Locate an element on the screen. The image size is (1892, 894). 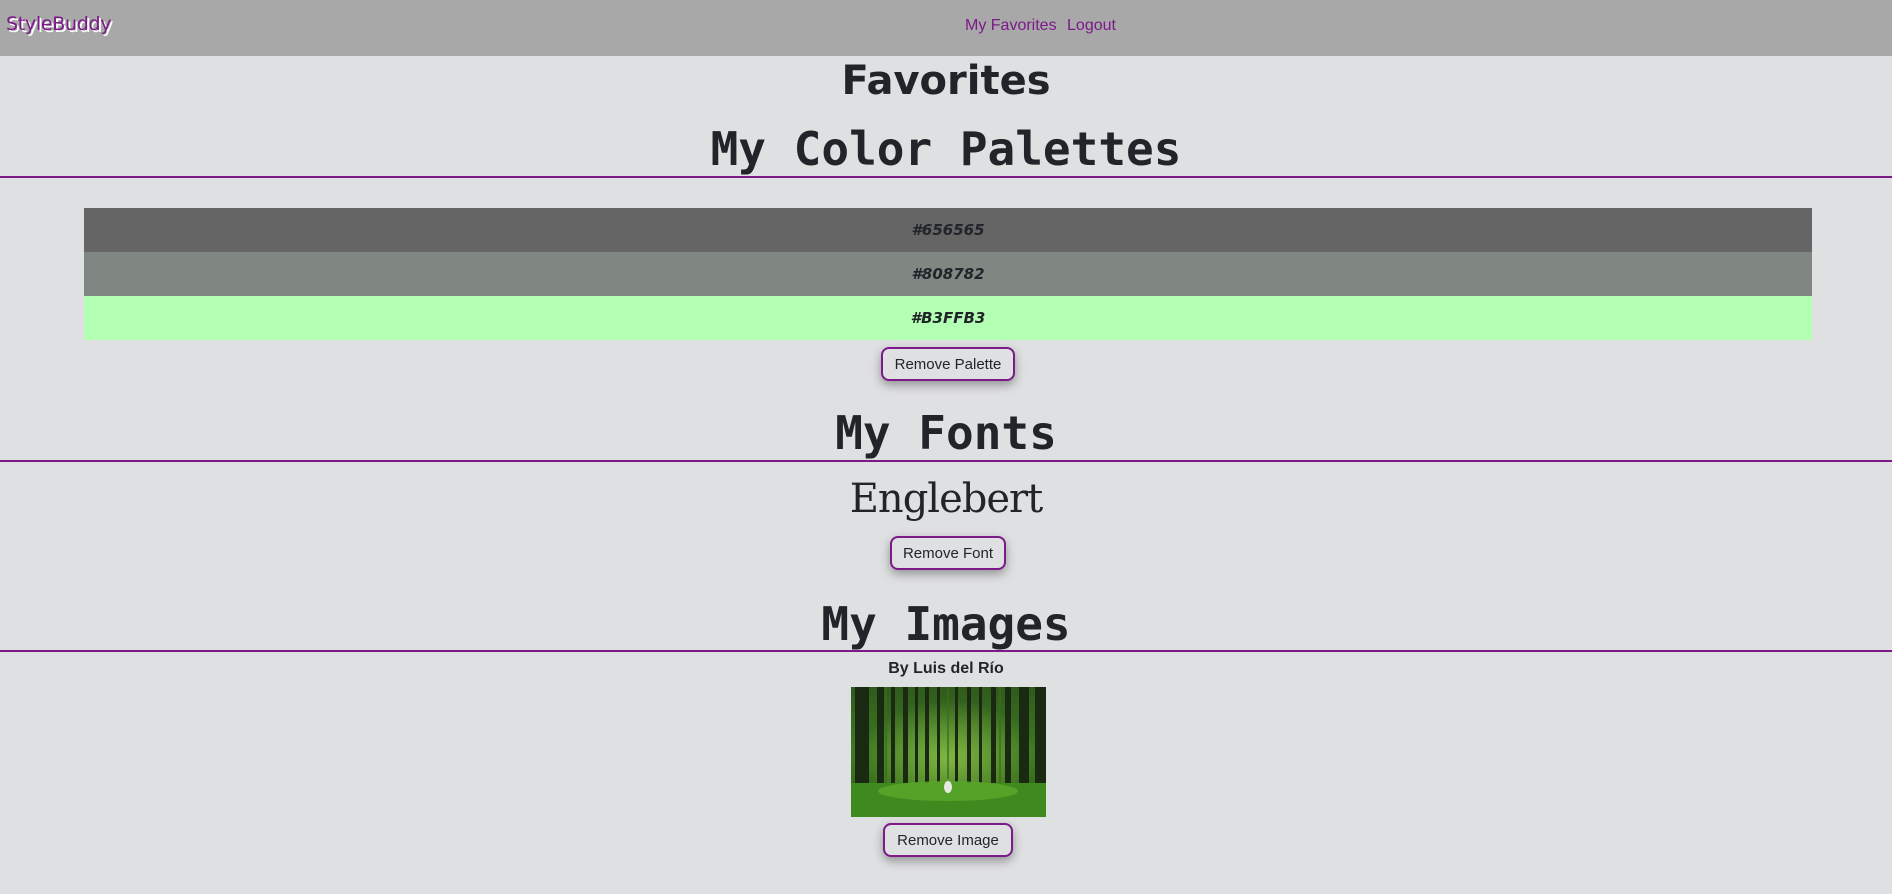
navbar: StyleBuddy My Favorites Logout is located at coordinates (946, 28).